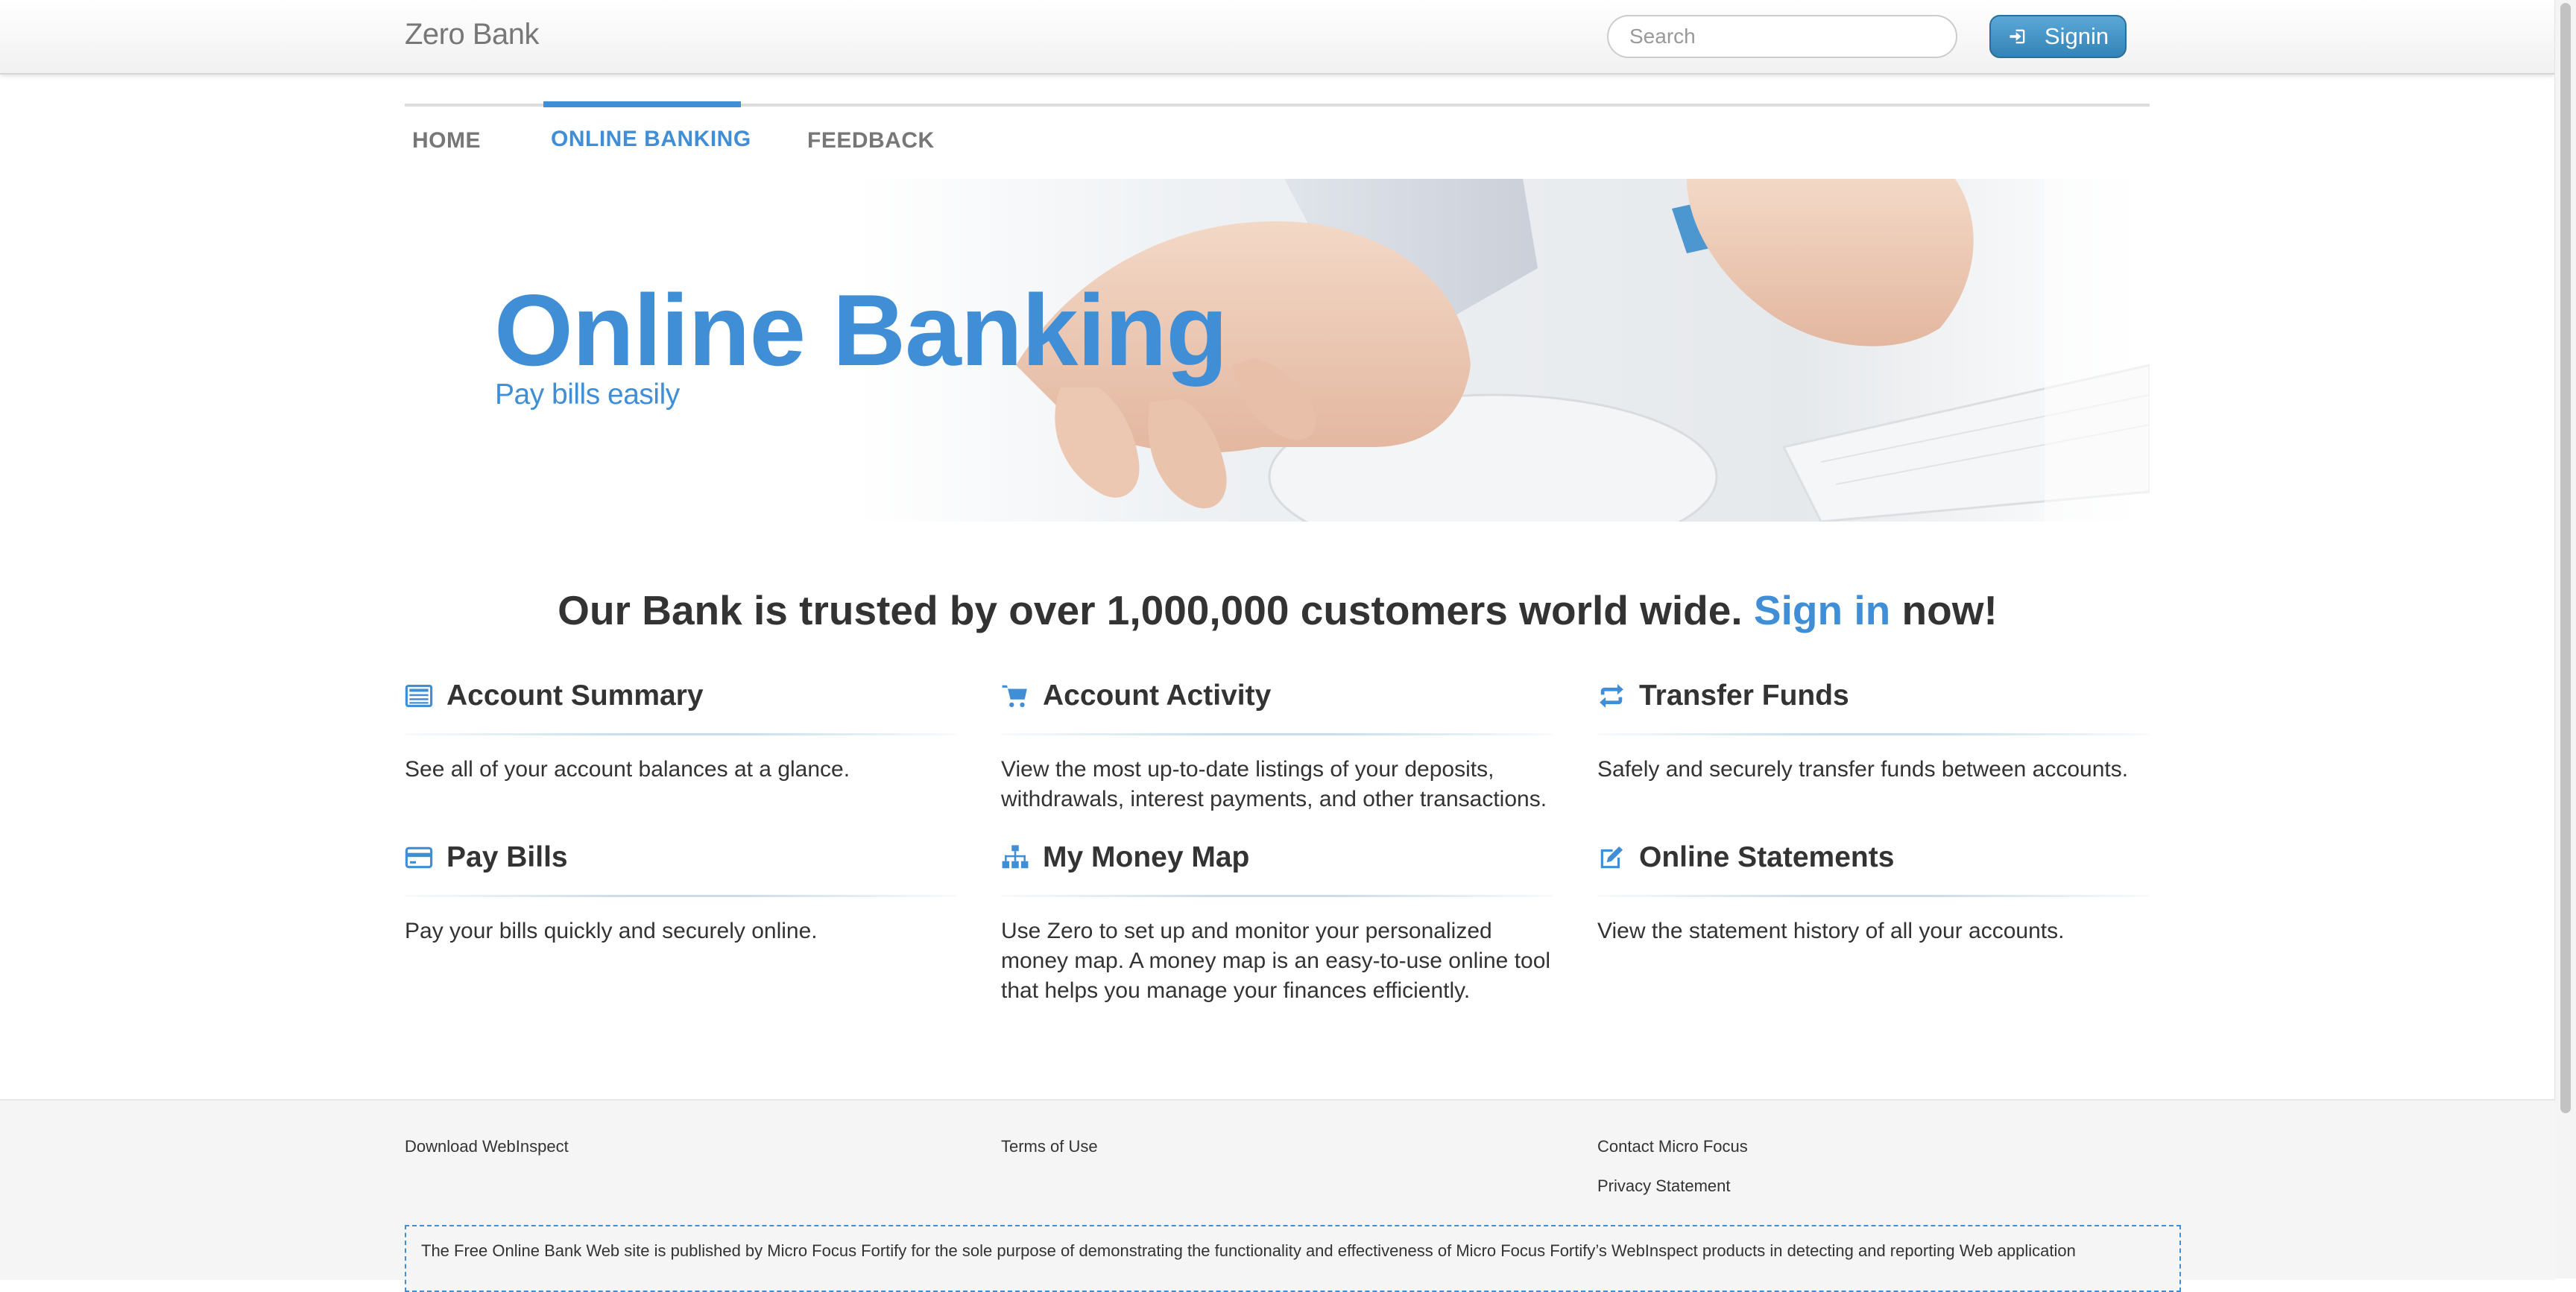 This screenshot has height=1292, width=2576. What do you see at coordinates (861, 330) in the screenshot?
I see `hero-title: Online Banking` at bounding box center [861, 330].